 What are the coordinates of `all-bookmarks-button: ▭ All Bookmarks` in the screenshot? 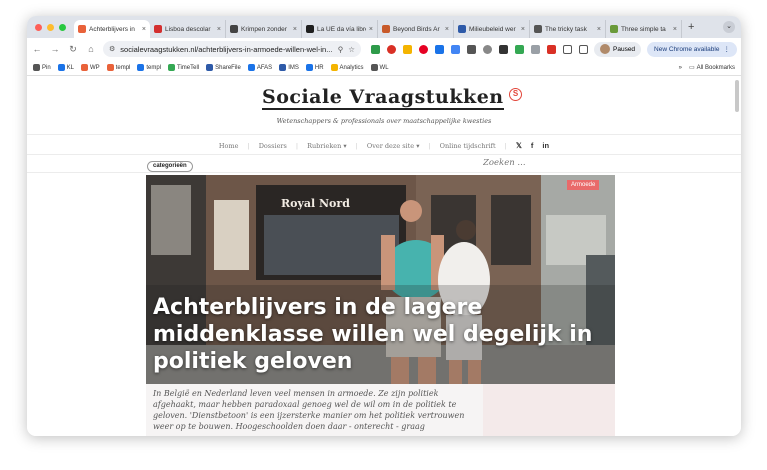 It's located at (712, 68).